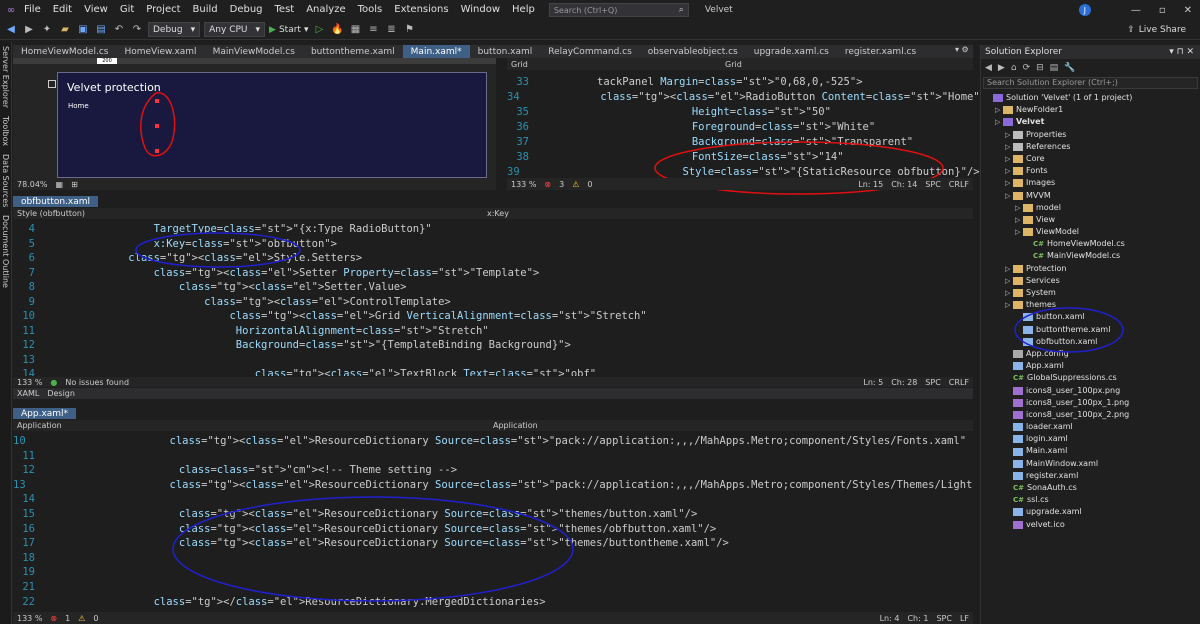  I want to click on menu-view: View, so click(96, 10).